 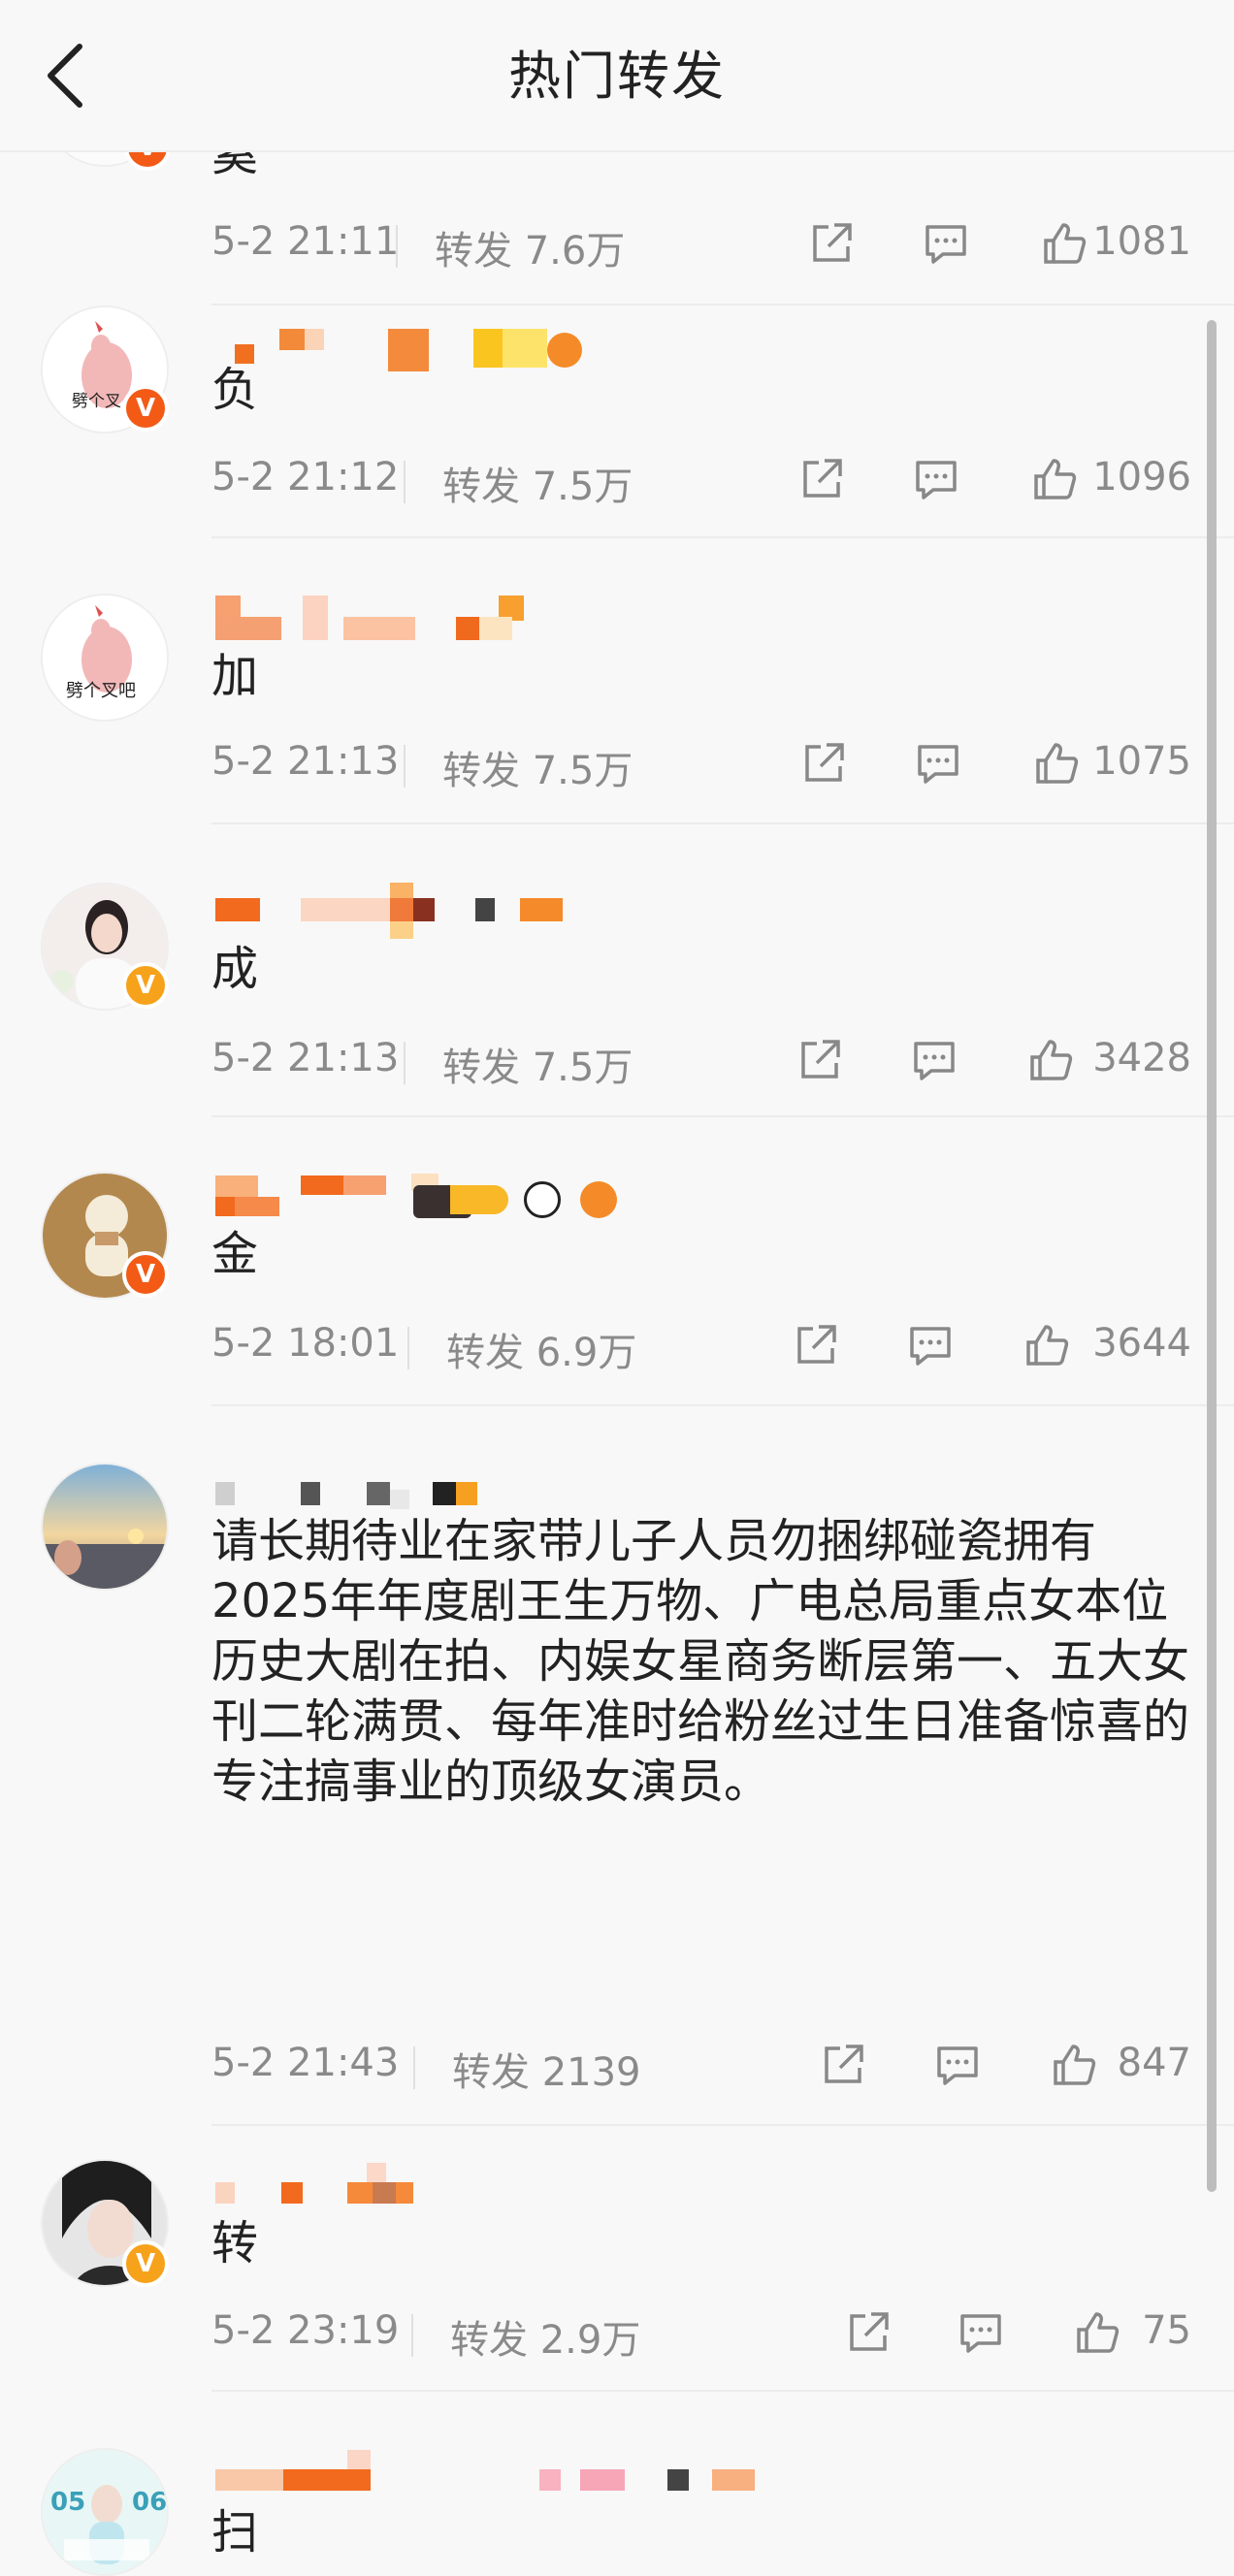 I want to click on timestamp: 5-2 23:19, so click(x=305, y=2330).